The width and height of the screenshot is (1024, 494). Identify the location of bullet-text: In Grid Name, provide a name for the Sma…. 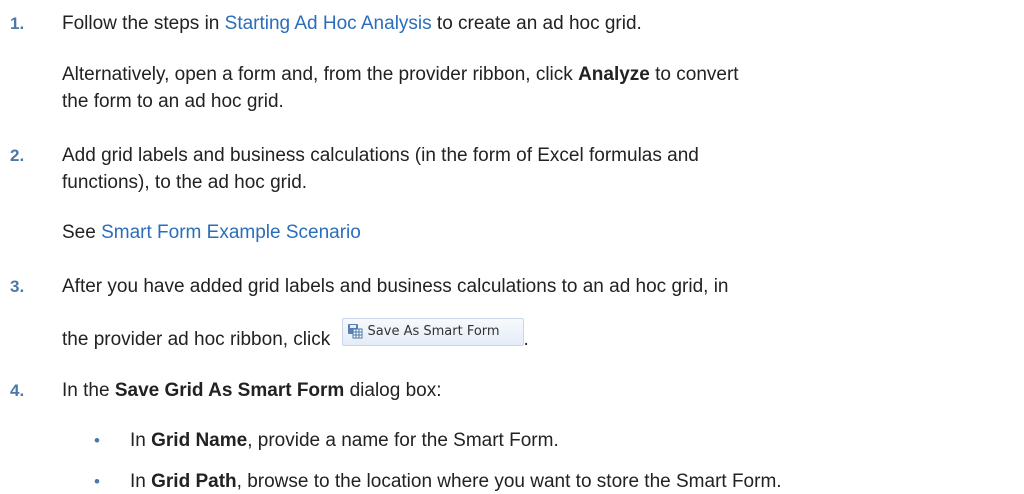
(344, 441).